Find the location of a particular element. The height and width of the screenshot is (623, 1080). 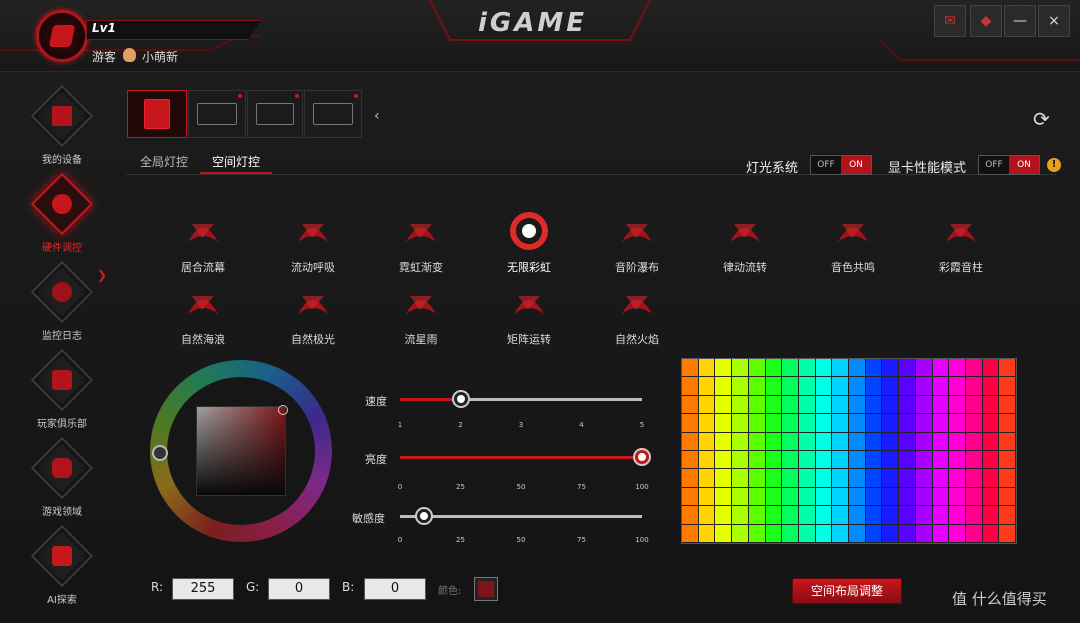

effect-11: 矩阵运转 is located at coordinates (529, 315).